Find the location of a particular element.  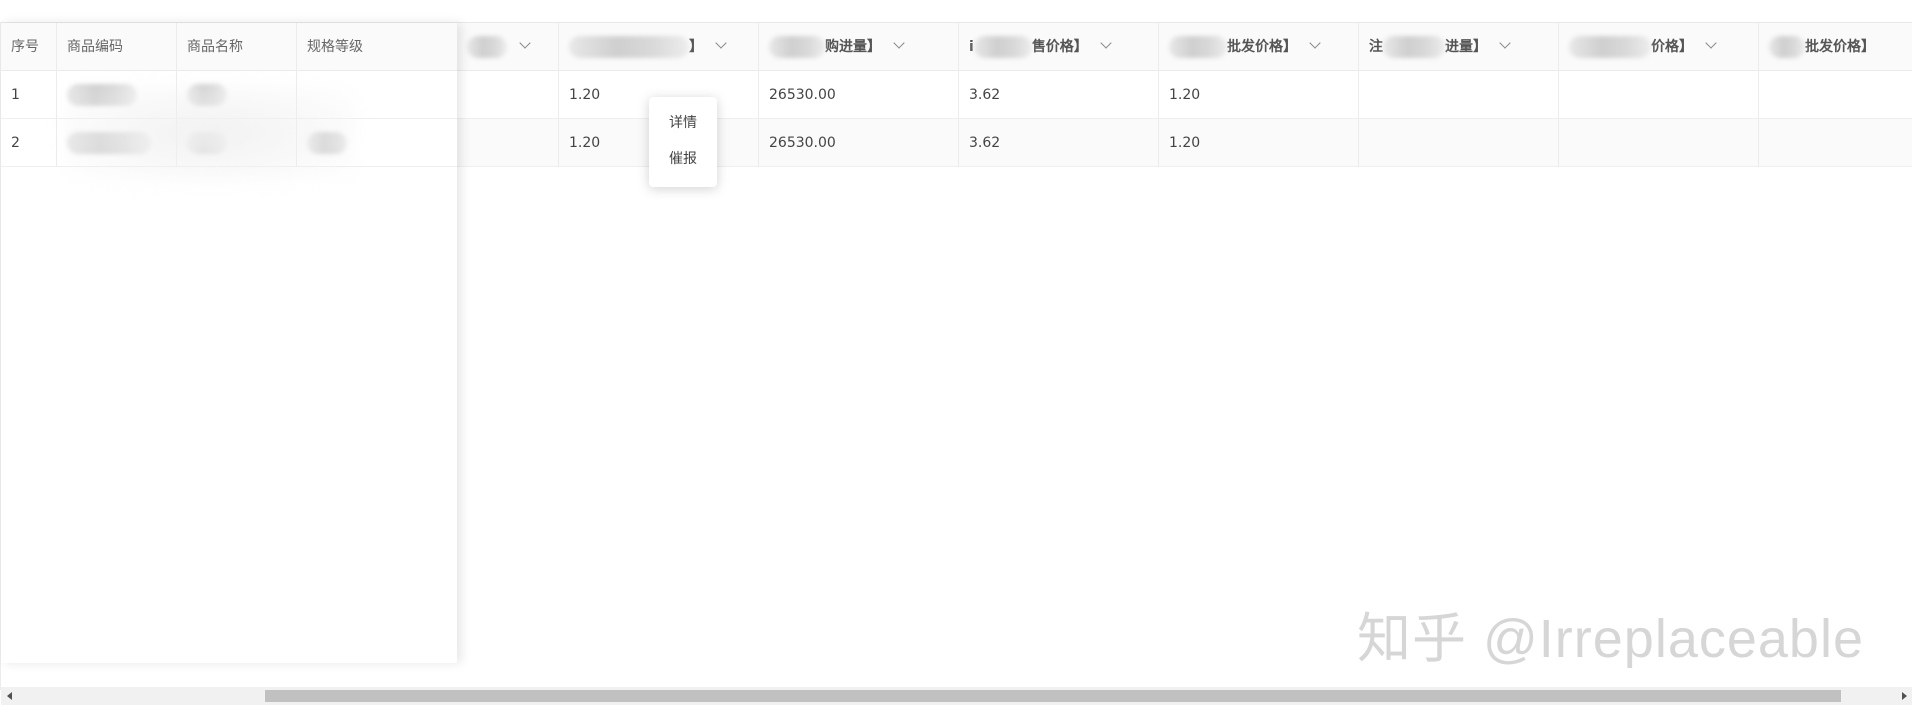

watermark: 知乎 @Irreplaceable is located at coordinates (1610, 639).